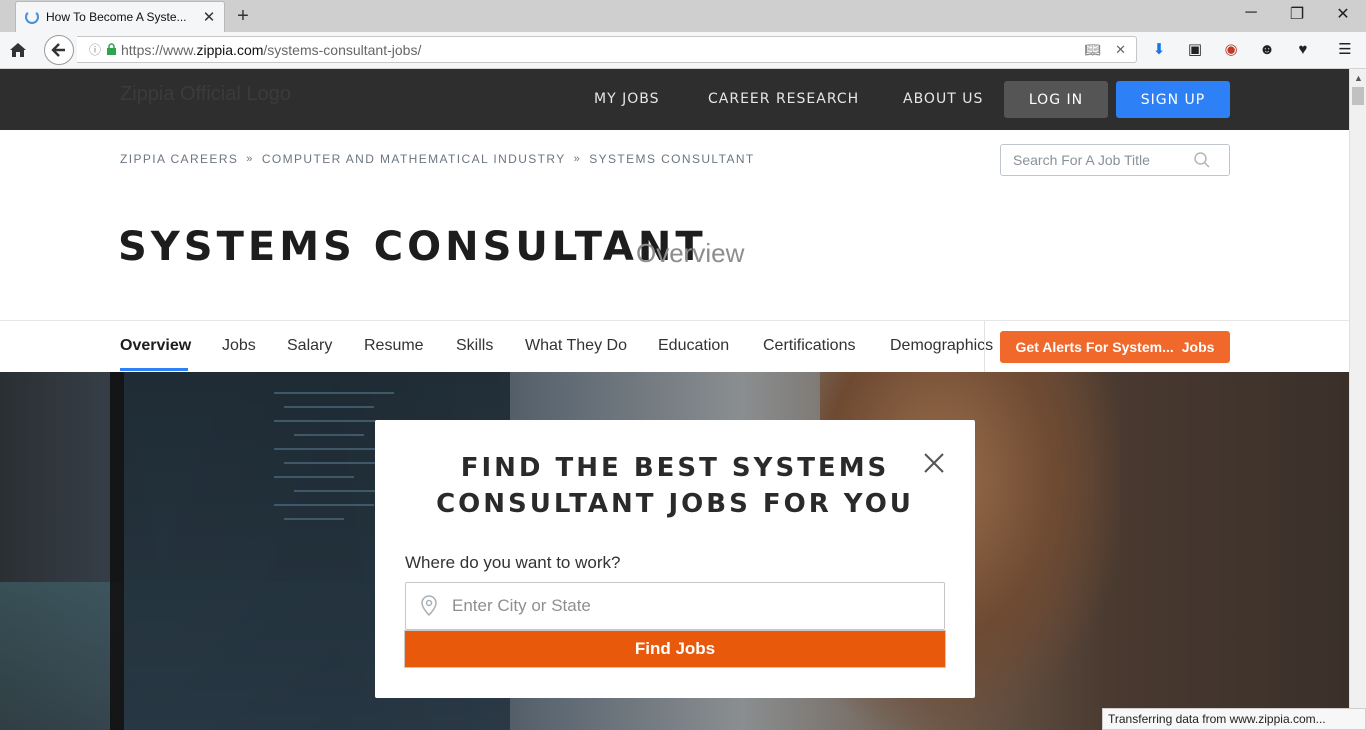  Describe the element at coordinates (394, 346) in the screenshot. I see `tab-resume: Resume` at that location.